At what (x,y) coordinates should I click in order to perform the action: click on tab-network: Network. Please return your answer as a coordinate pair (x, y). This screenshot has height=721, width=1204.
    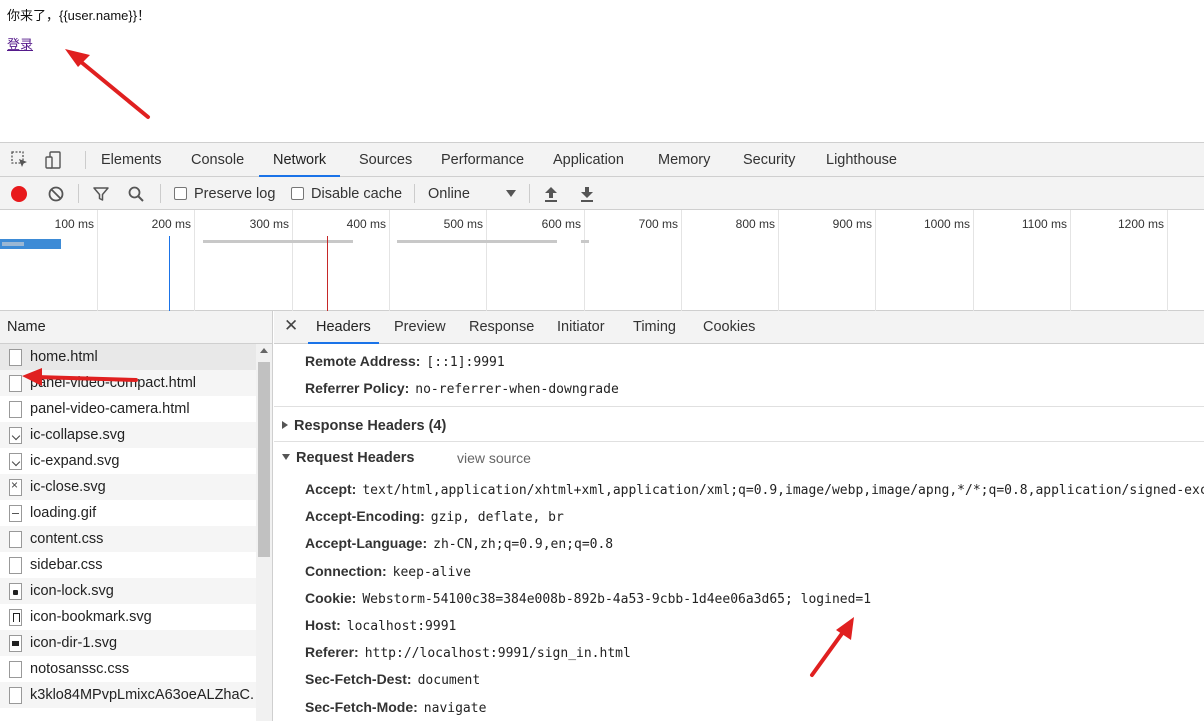
    Looking at the image, I should click on (300, 160).